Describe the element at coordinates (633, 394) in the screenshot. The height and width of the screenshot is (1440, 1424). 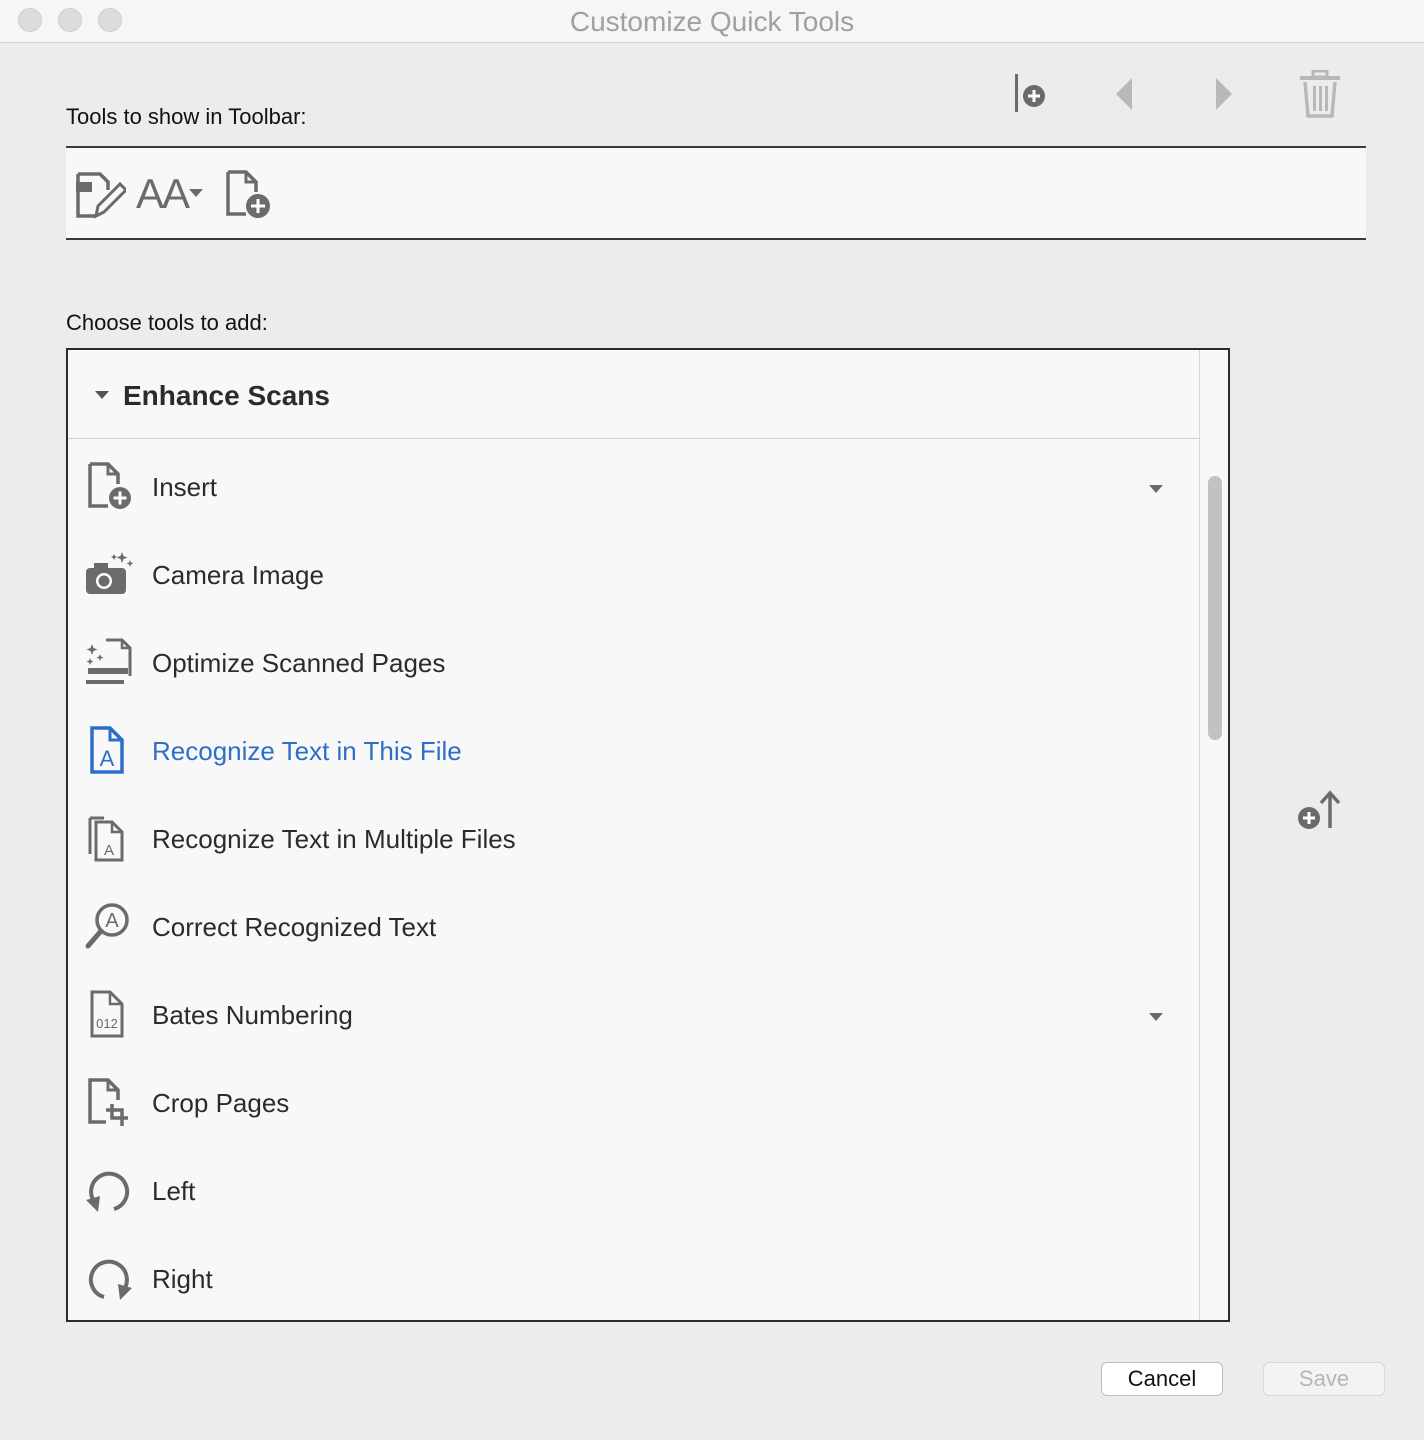
I see `group-header-enhance-scans: Enhance Scans` at that location.